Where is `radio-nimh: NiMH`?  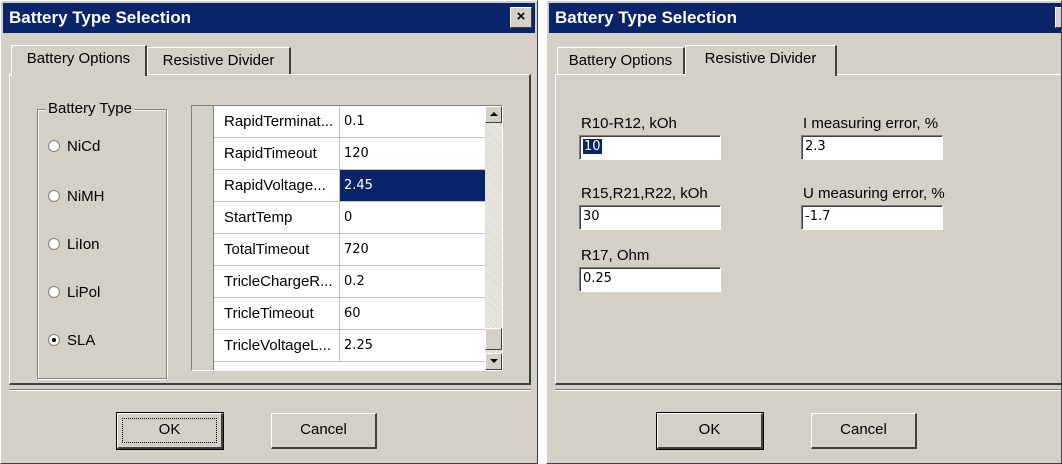
radio-nimh: NiMH is located at coordinates (76, 197).